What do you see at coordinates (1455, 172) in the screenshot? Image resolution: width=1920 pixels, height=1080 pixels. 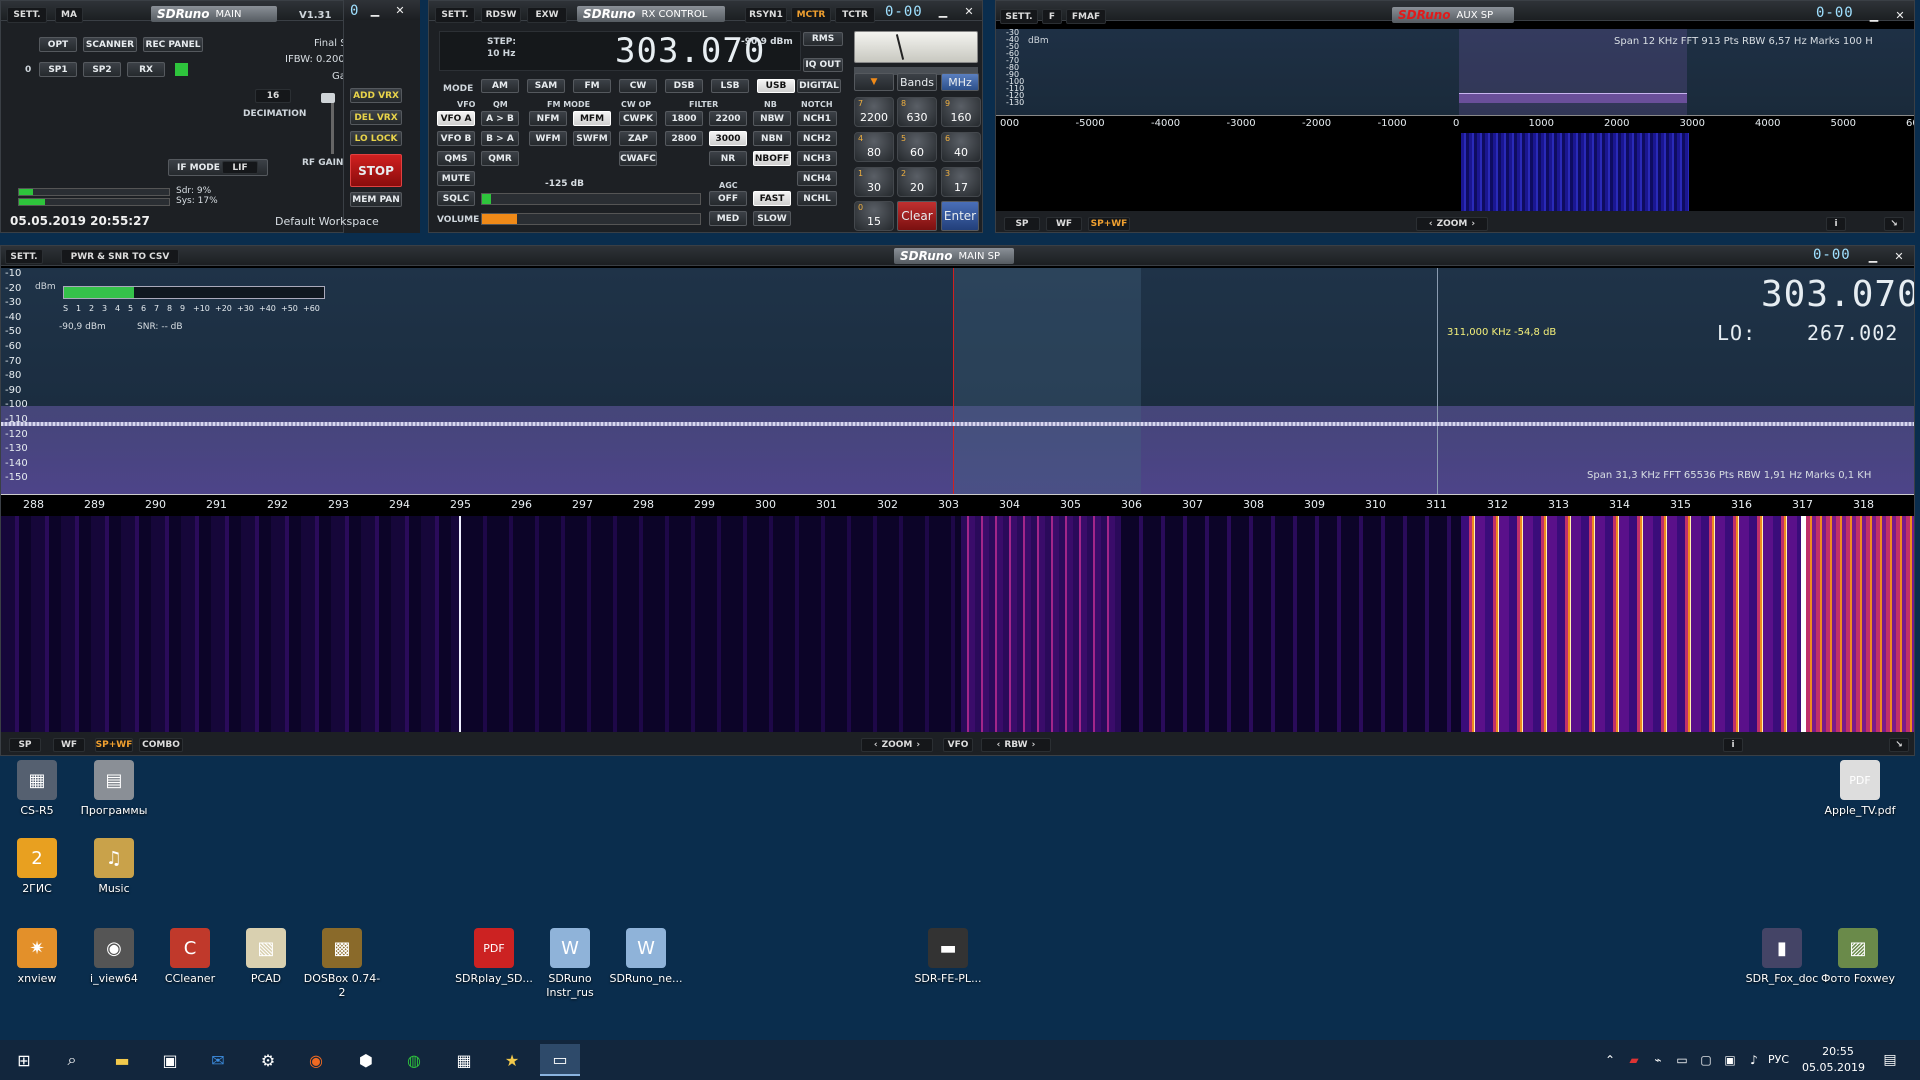 I see `aux-waterfall` at bounding box center [1455, 172].